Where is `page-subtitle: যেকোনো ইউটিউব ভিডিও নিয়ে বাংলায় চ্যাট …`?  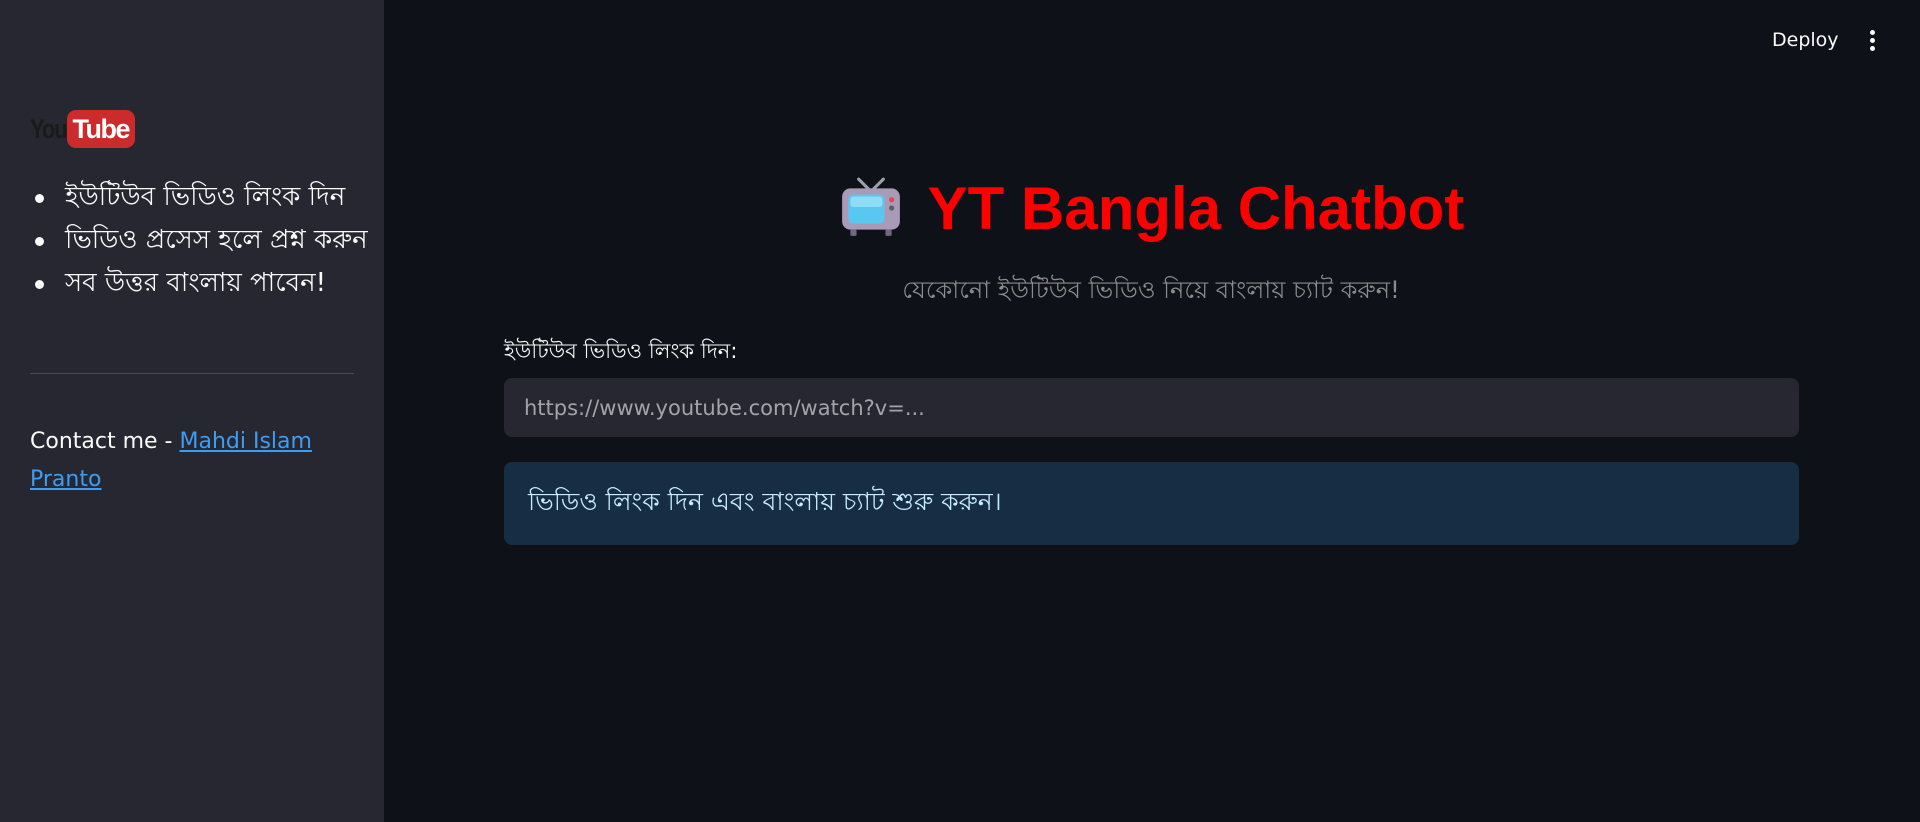 page-subtitle: যেকোনো ইউটিউব ভিডিও নিয়ে বাংলায় চ্যাট … is located at coordinates (1151, 290).